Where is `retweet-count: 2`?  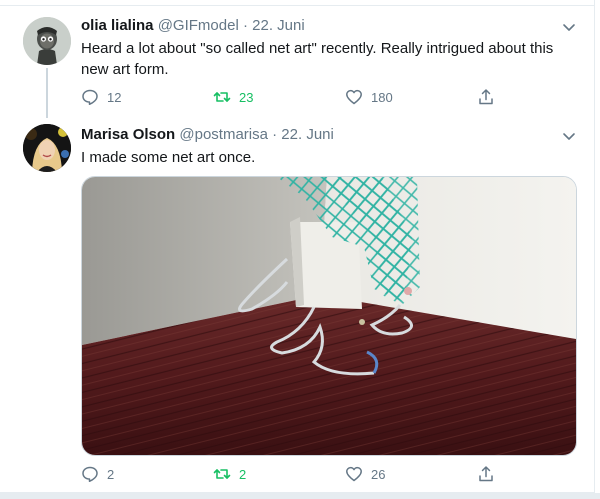 retweet-count: 2 is located at coordinates (243, 474).